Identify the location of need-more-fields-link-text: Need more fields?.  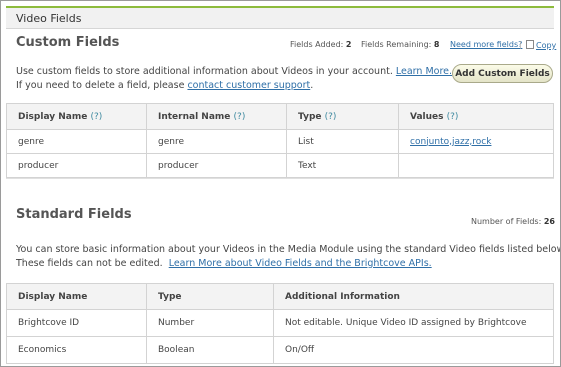
(486, 44).